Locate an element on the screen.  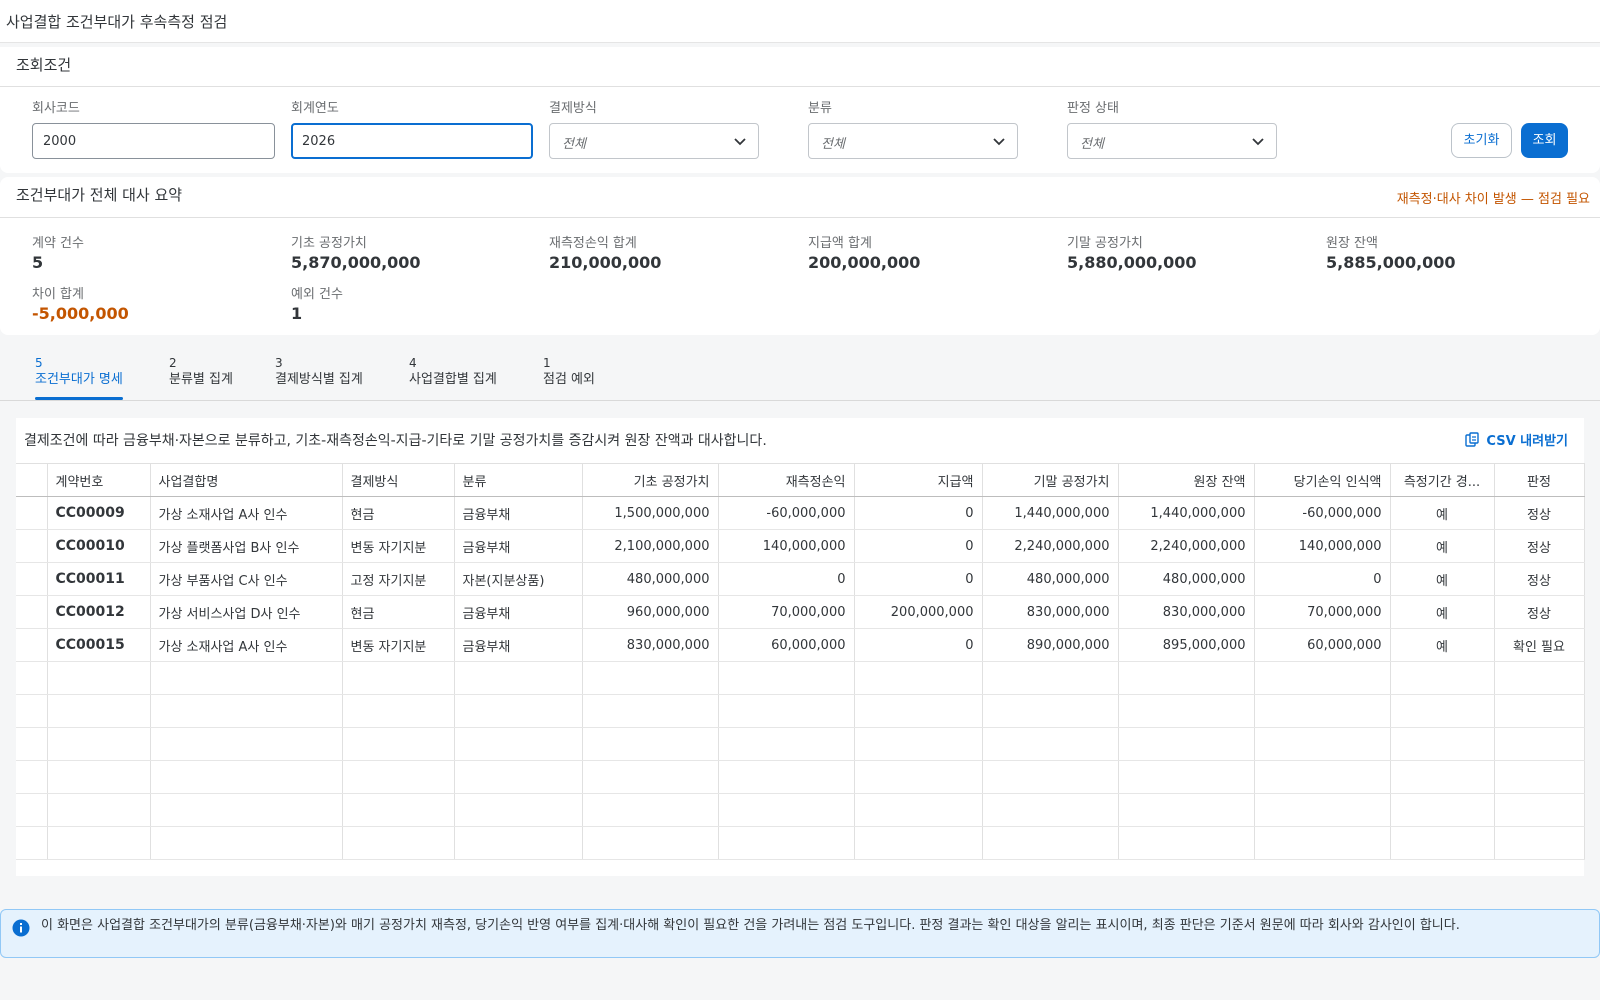
pl-recognized: 140,000,000 is located at coordinates (1322, 546).